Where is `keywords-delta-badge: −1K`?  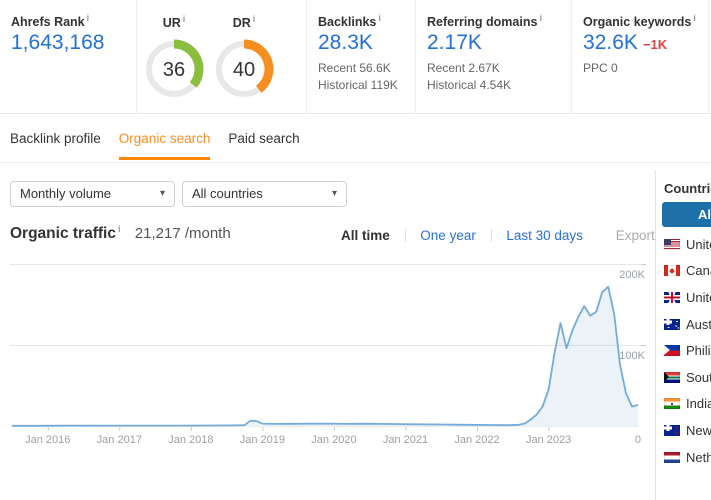 keywords-delta-badge: −1K is located at coordinates (655, 44).